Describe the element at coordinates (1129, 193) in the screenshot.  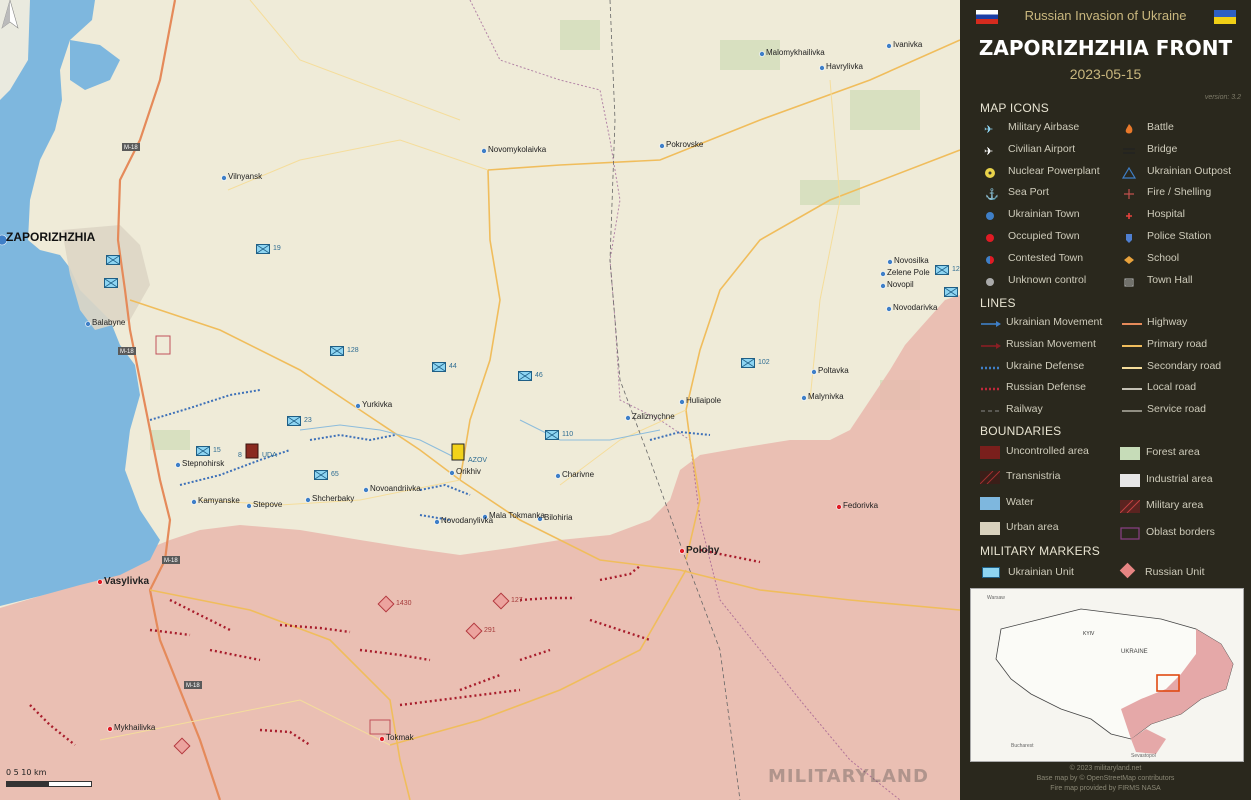
I see `fire-shelling-icon` at that location.